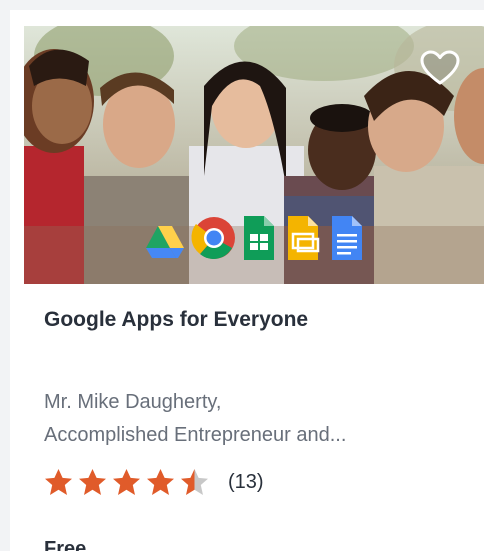  Describe the element at coordinates (65, 544) in the screenshot. I see `course-price: Free` at that location.